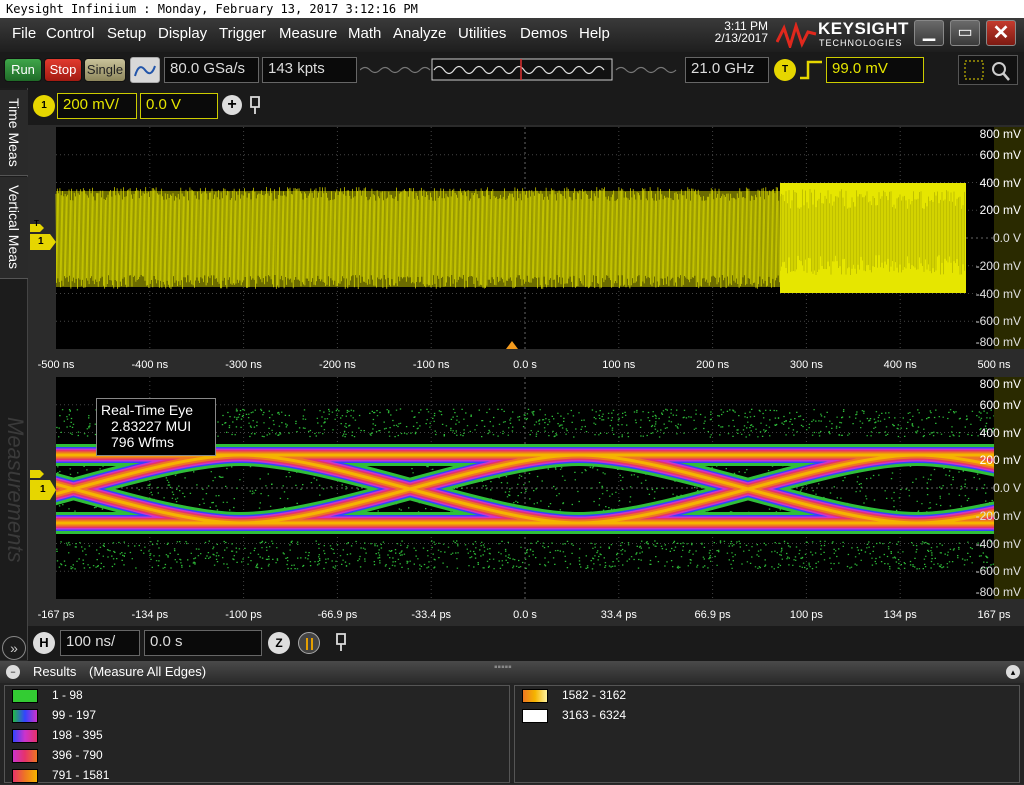 Image resolution: width=1024 pixels, height=785 pixels. Describe the element at coordinates (44, 106) in the screenshot. I see `channel-1-badge: 1` at that location.